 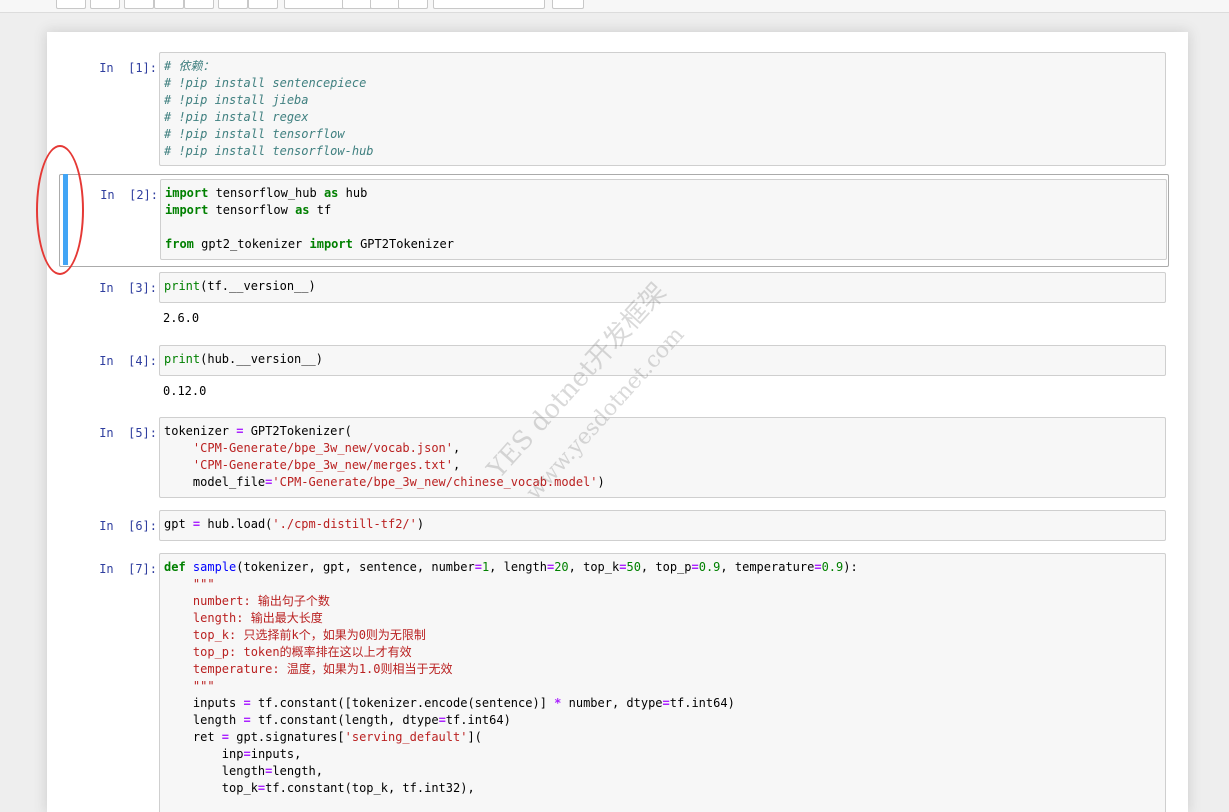 I want to click on code-token: (hub.__version__), so click(x=261, y=359).